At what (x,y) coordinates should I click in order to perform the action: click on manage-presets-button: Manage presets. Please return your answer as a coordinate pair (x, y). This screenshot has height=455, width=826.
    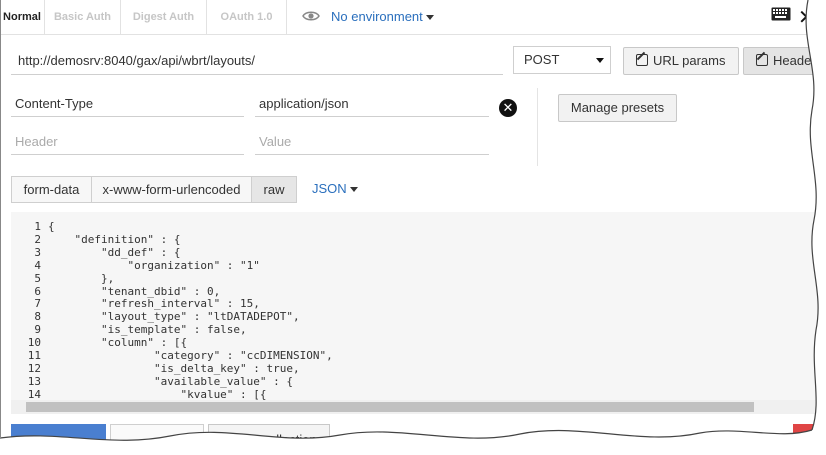
    Looking at the image, I should click on (617, 108).